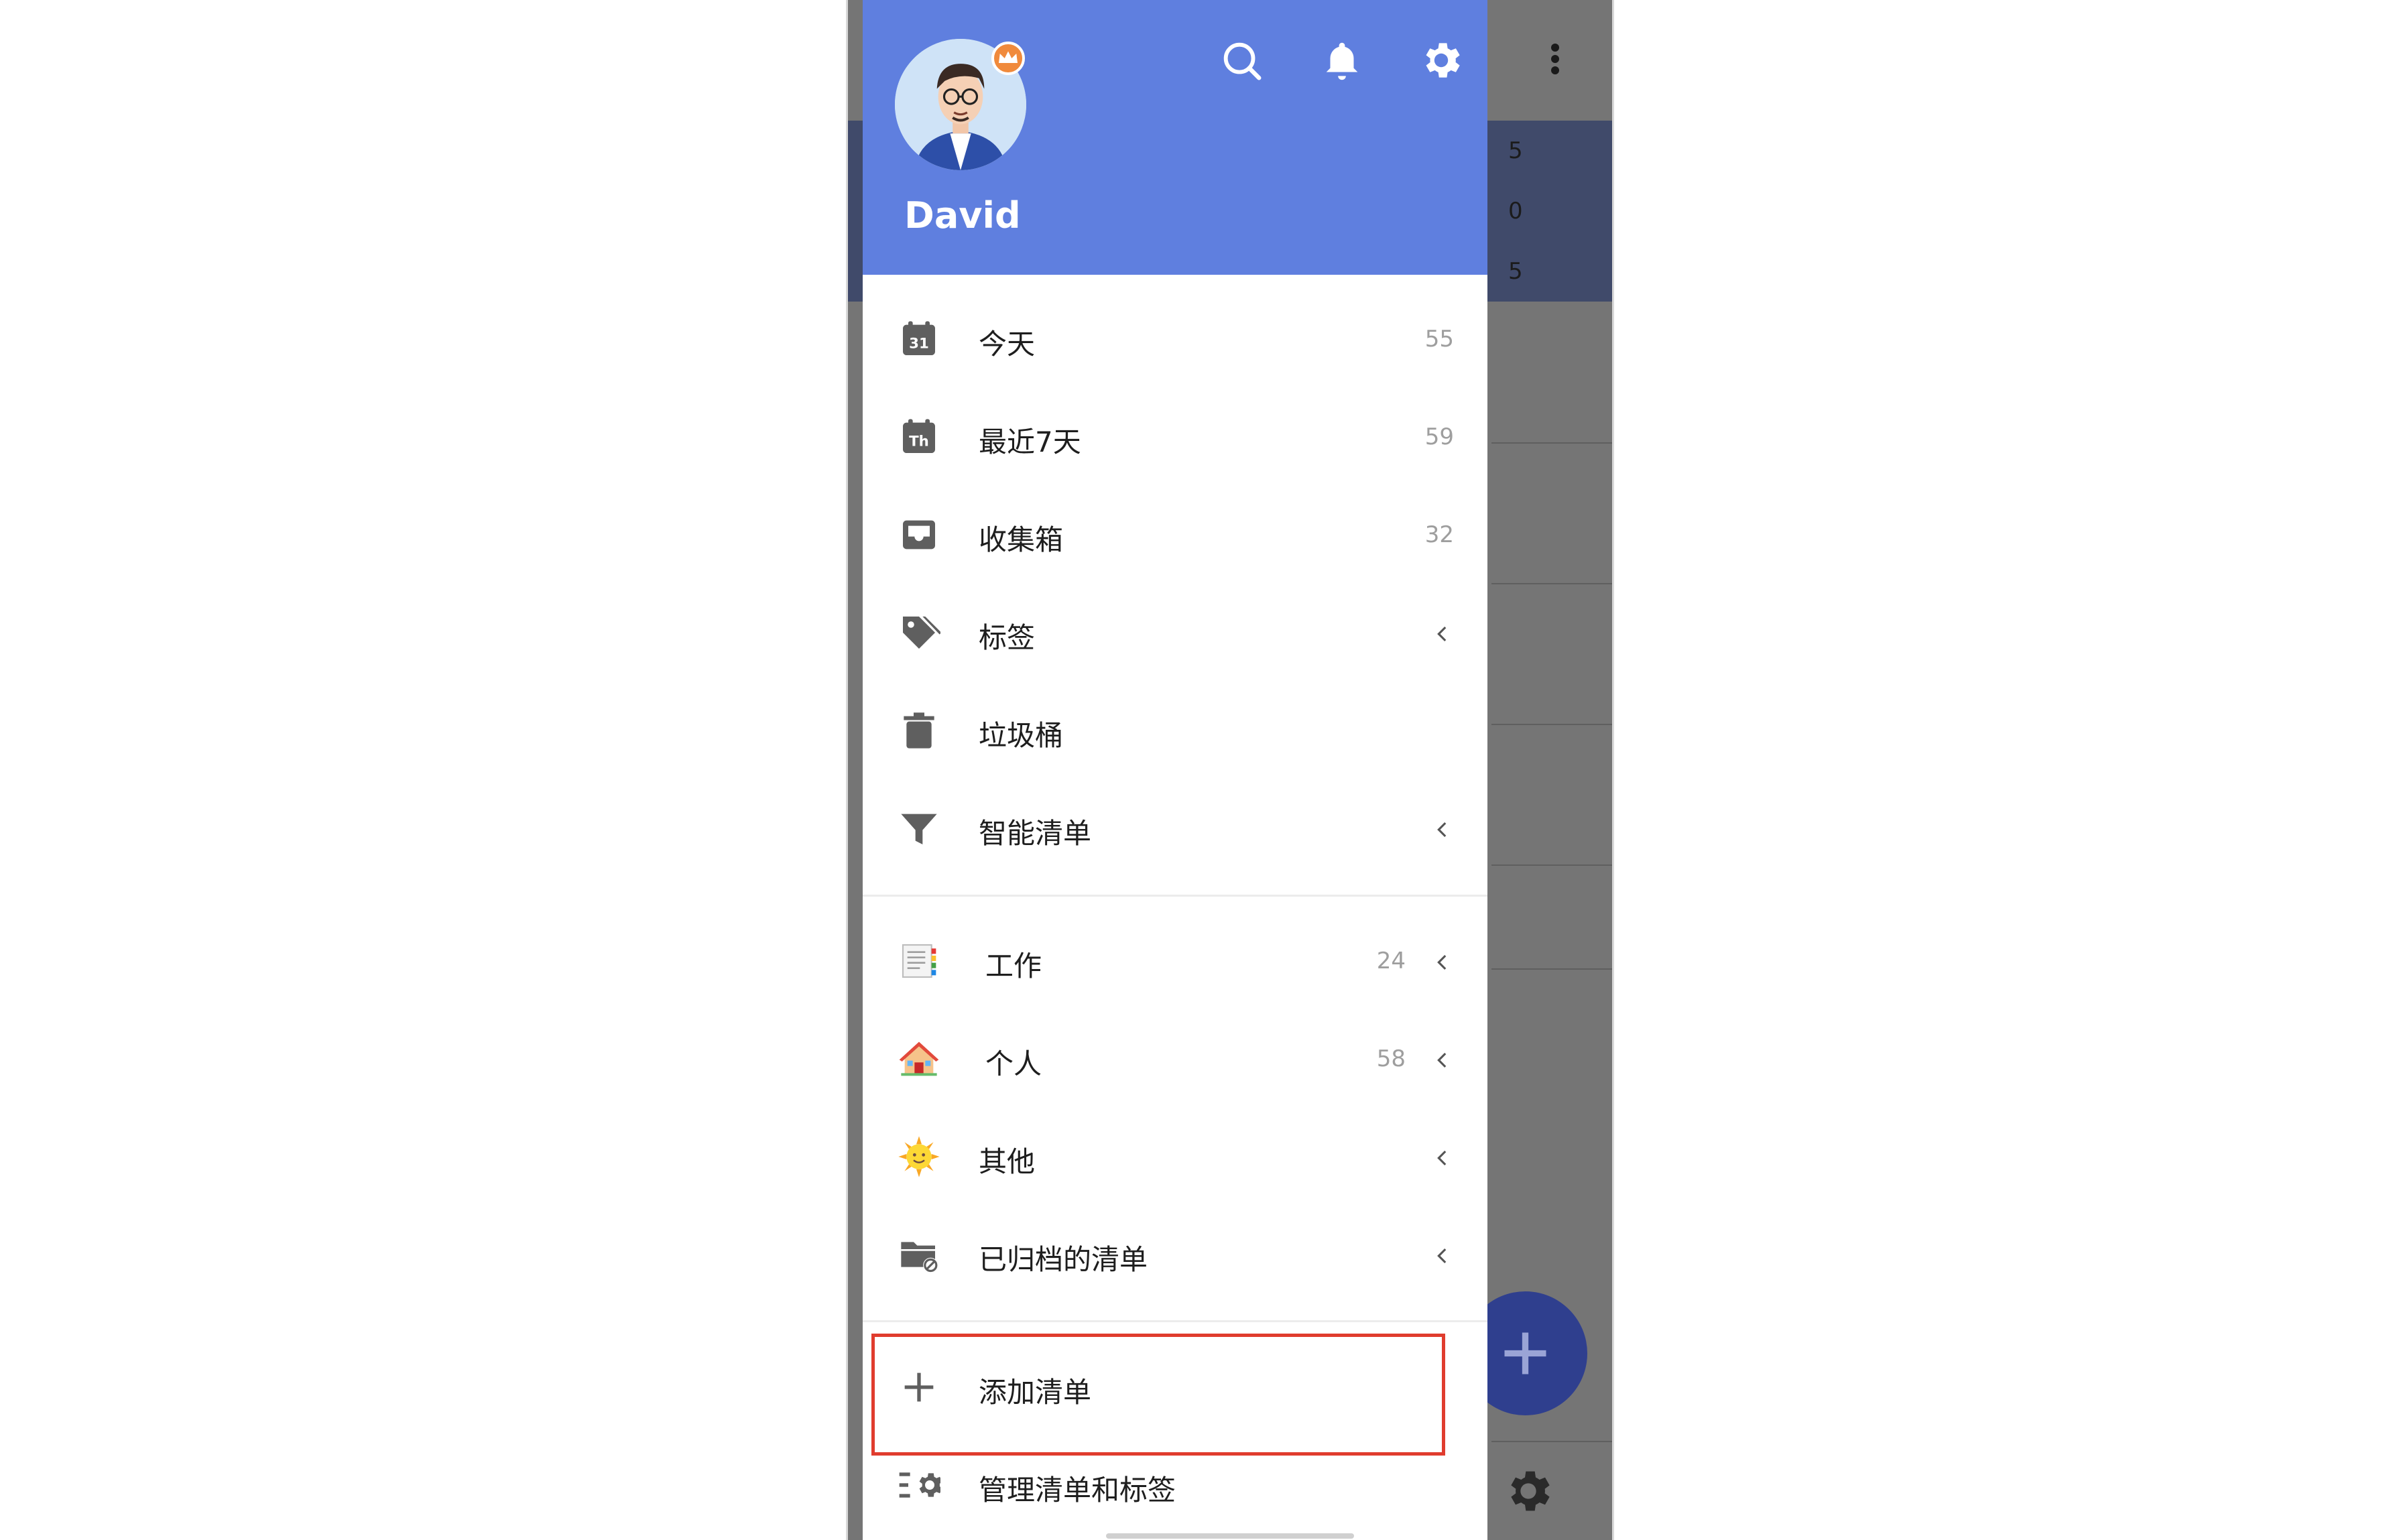 This screenshot has height=1540, width=2389. Describe the element at coordinates (1035, 834) in the screenshot. I see `nav-item-label: 智能清单` at that location.